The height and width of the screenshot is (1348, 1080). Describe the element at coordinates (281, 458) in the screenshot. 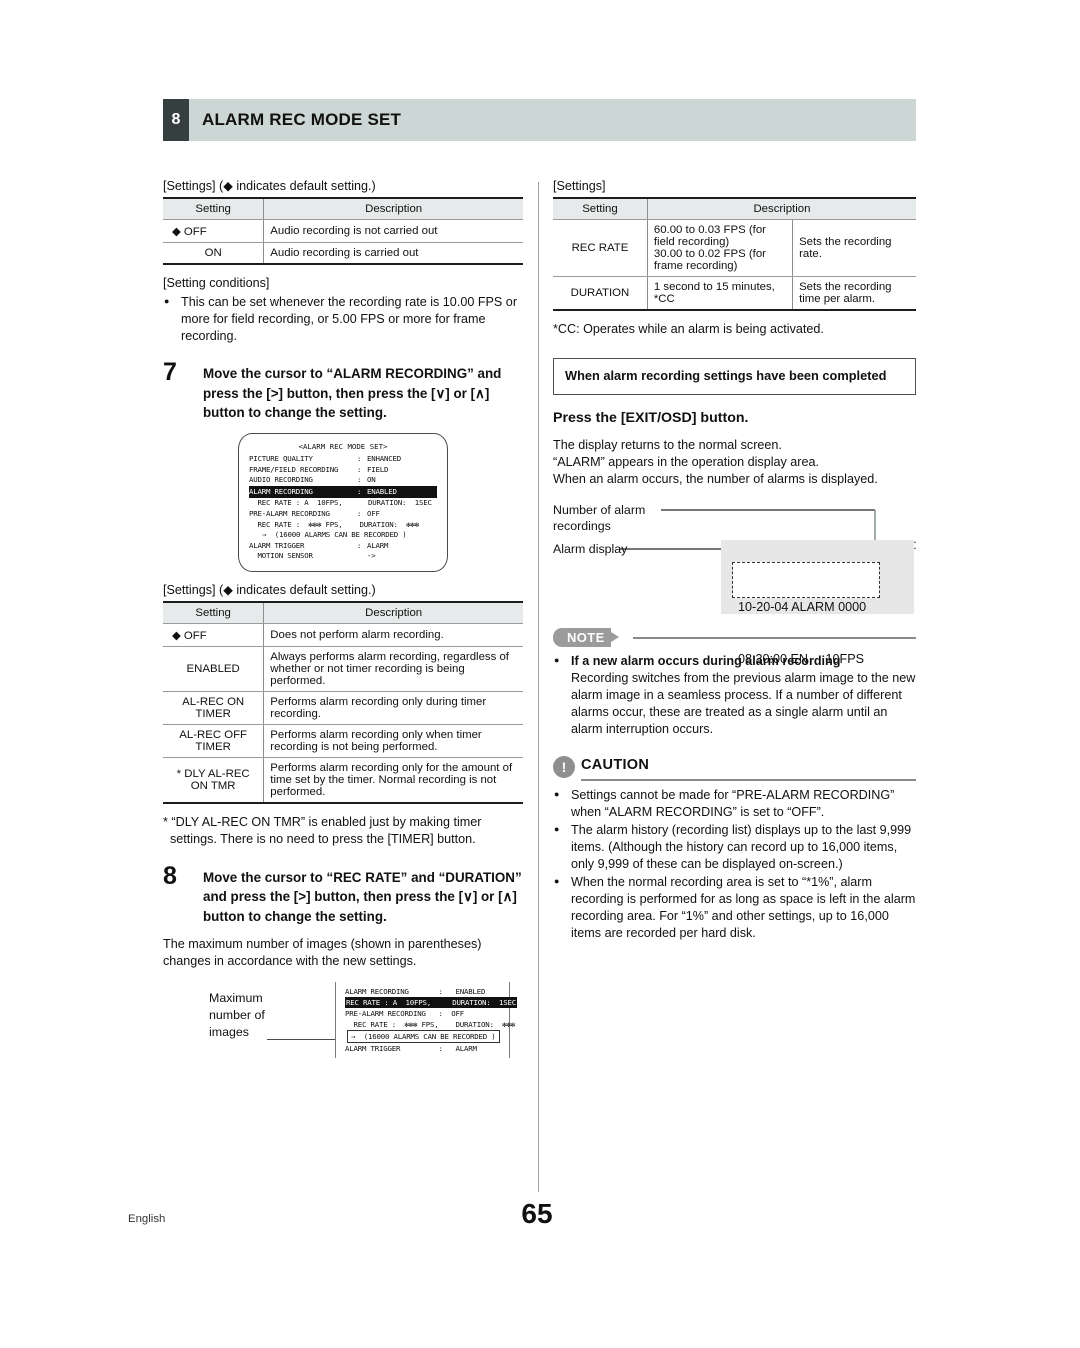

I see `osd-label: PICTURE QUALITY` at that location.